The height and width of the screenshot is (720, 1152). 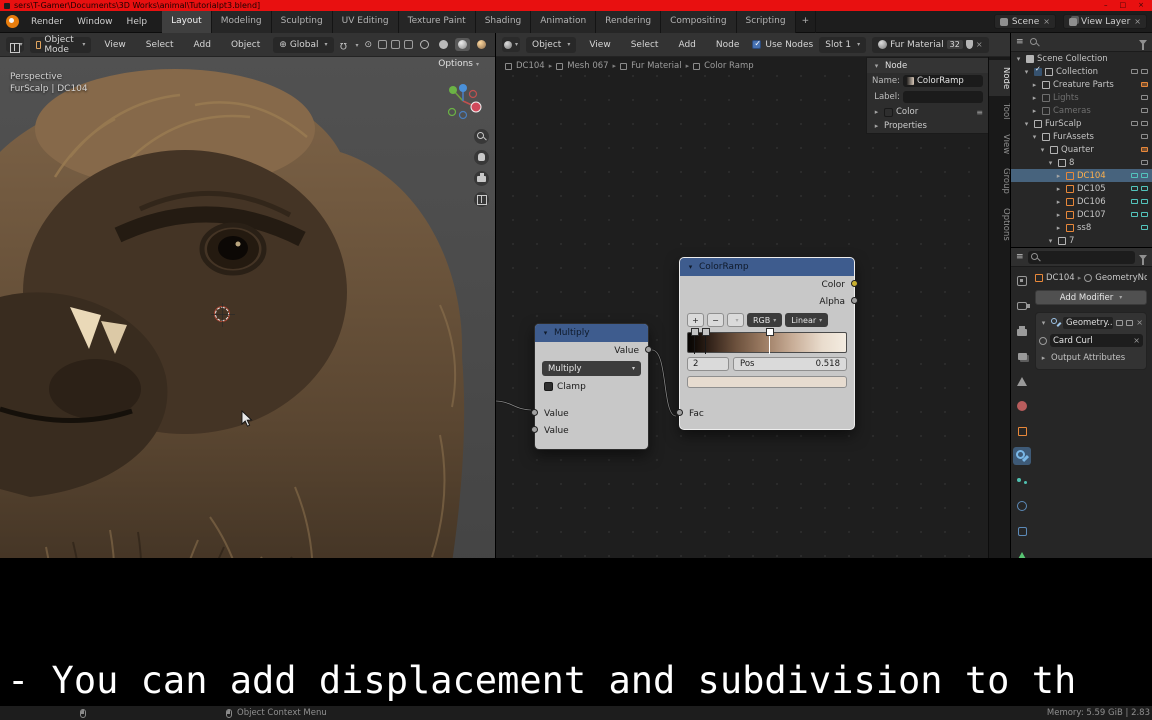 I want to click on node-panel-header: Node, so click(x=927, y=65).